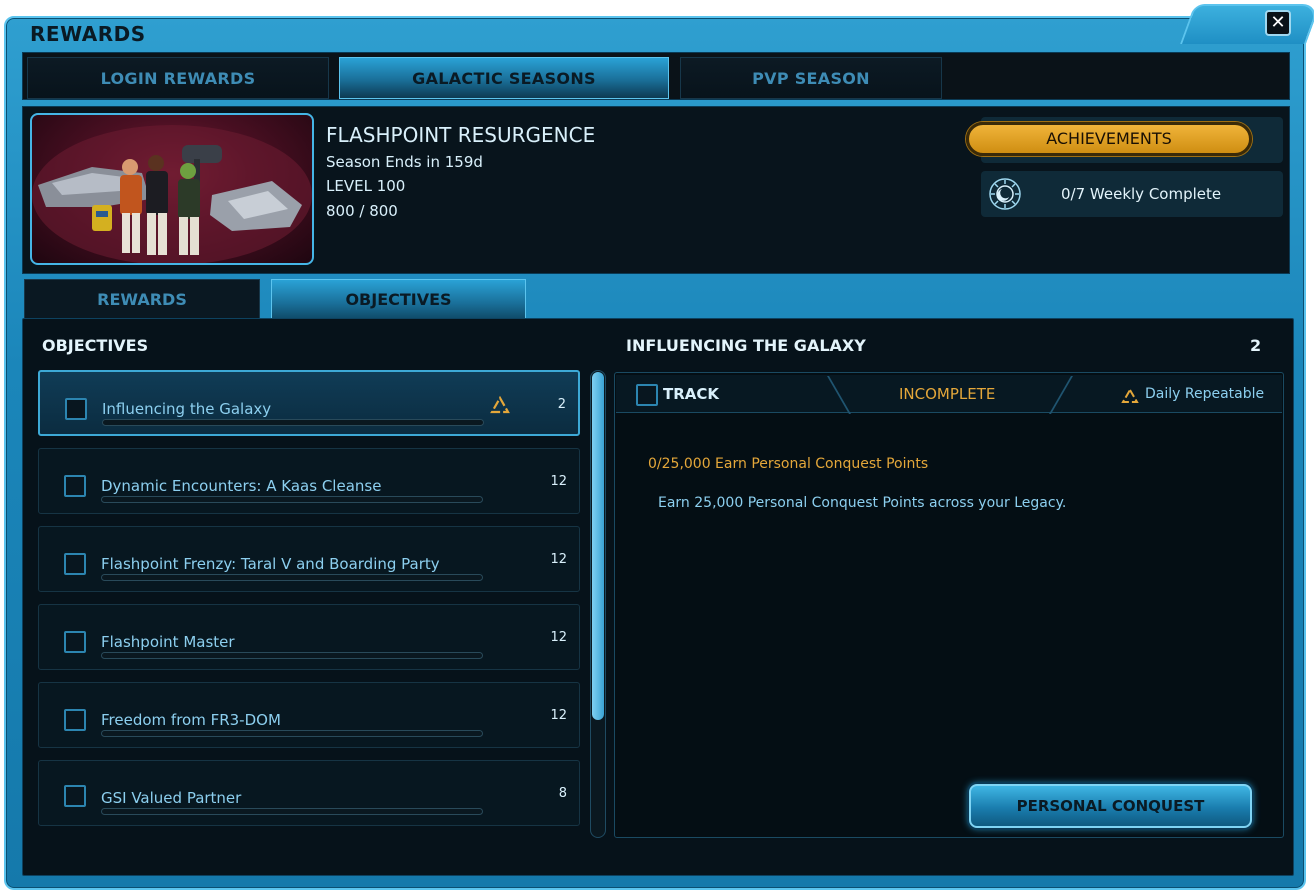  I want to click on weekly-complete-box: 0/7 Weekly Complete, so click(1132, 194).